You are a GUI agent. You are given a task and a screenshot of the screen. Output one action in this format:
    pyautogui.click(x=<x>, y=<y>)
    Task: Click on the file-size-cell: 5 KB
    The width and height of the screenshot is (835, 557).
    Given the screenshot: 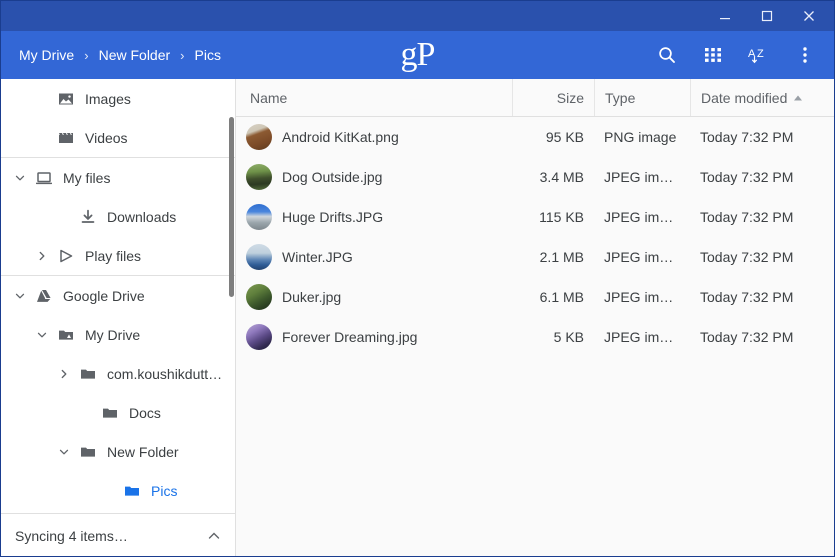 What is the action you would take?
    pyautogui.click(x=553, y=337)
    